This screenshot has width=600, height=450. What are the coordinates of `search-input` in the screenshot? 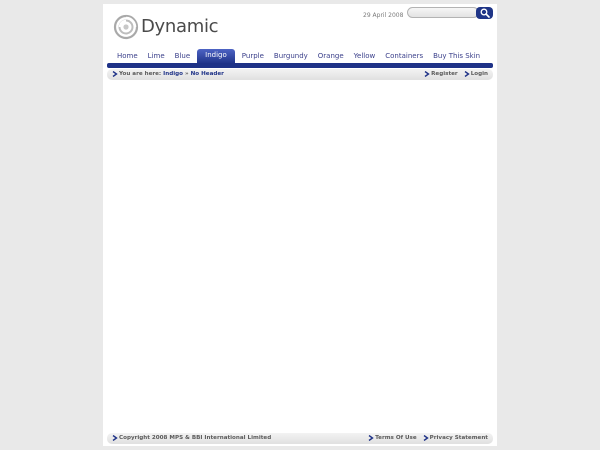 It's located at (443, 12).